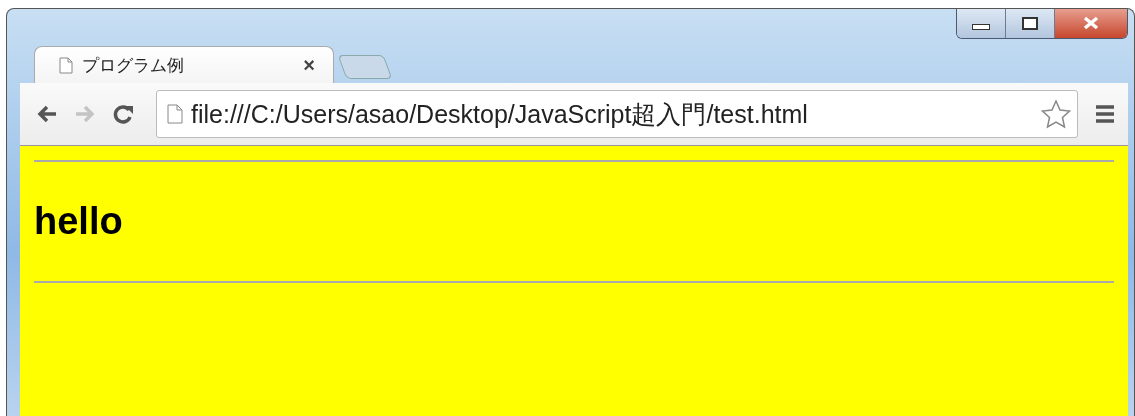 This screenshot has height=416, width=1135. What do you see at coordinates (184, 64) in the screenshot?
I see `browser-tab: プログラム例 ×` at bounding box center [184, 64].